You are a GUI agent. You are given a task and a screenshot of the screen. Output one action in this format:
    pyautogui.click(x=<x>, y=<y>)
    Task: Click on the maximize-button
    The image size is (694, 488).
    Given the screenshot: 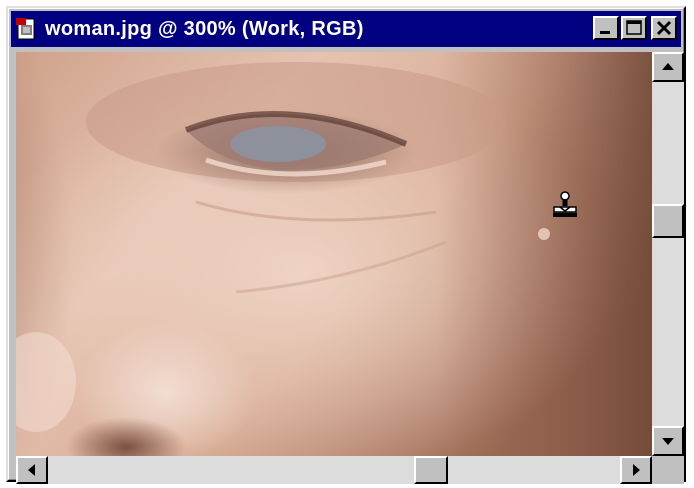 What is the action you would take?
    pyautogui.click(x=634, y=28)
    